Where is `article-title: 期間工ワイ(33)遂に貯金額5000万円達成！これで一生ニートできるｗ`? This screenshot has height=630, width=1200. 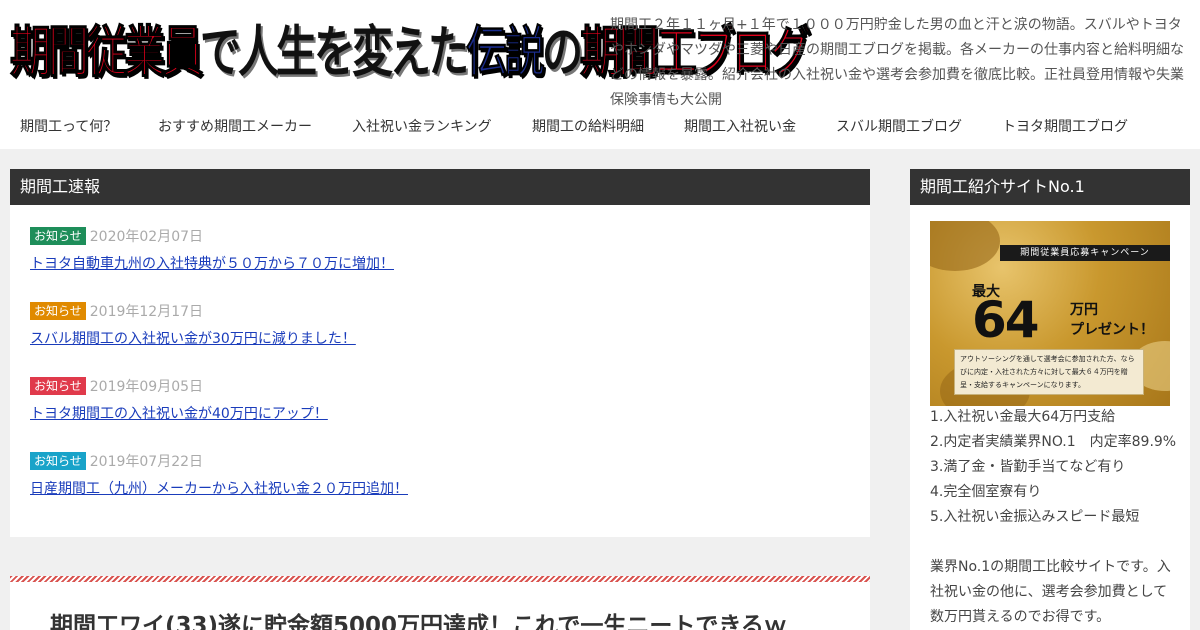
article-title: 期間工ワイ(33)遂に貯金額5000万円達成！これで一生ニートできるｗ is located at coordinates (418, 618).